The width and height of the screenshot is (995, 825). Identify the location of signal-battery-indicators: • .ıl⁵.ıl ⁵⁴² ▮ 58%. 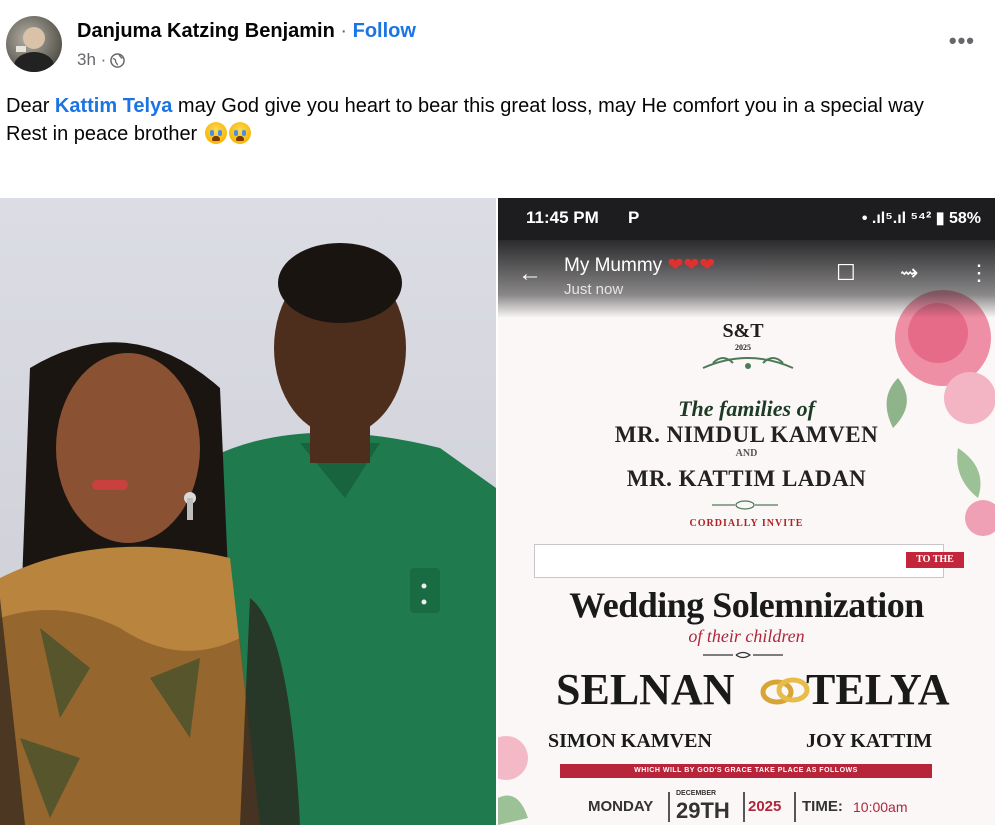
(921, 218).